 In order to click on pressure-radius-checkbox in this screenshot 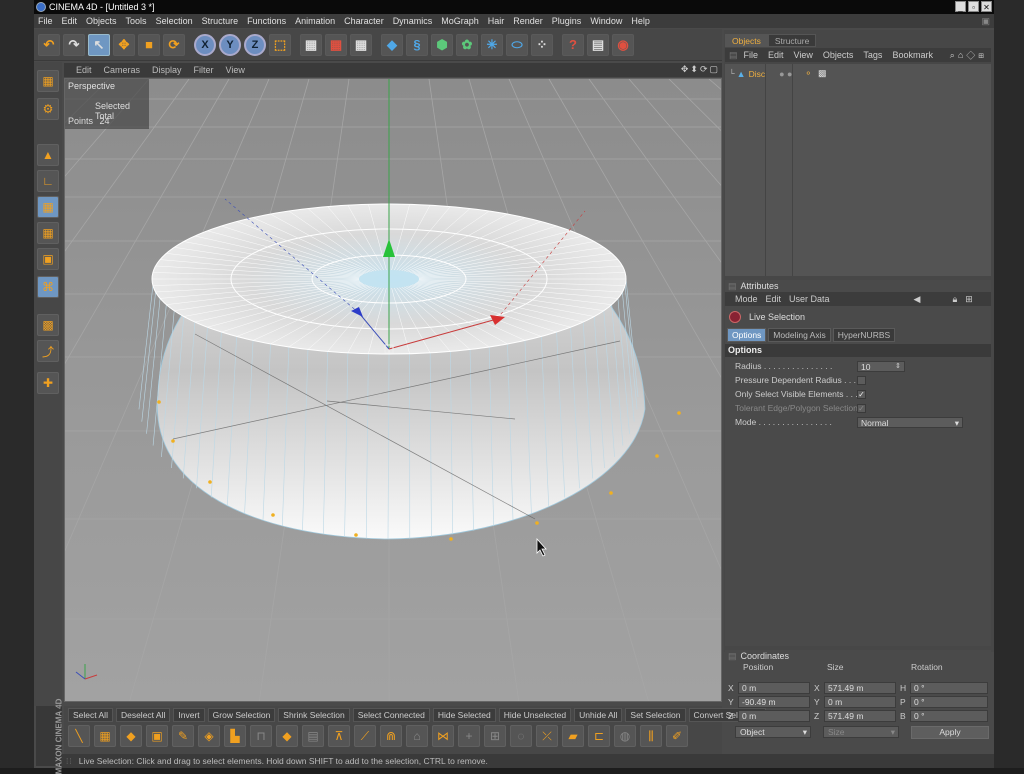, I will do `click(861, 380)`.